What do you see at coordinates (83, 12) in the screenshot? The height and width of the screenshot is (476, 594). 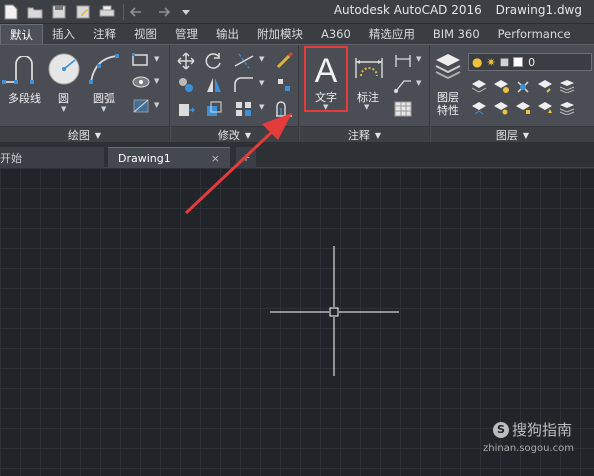 I see `saveas-icon` at bounding box center [83, 12].